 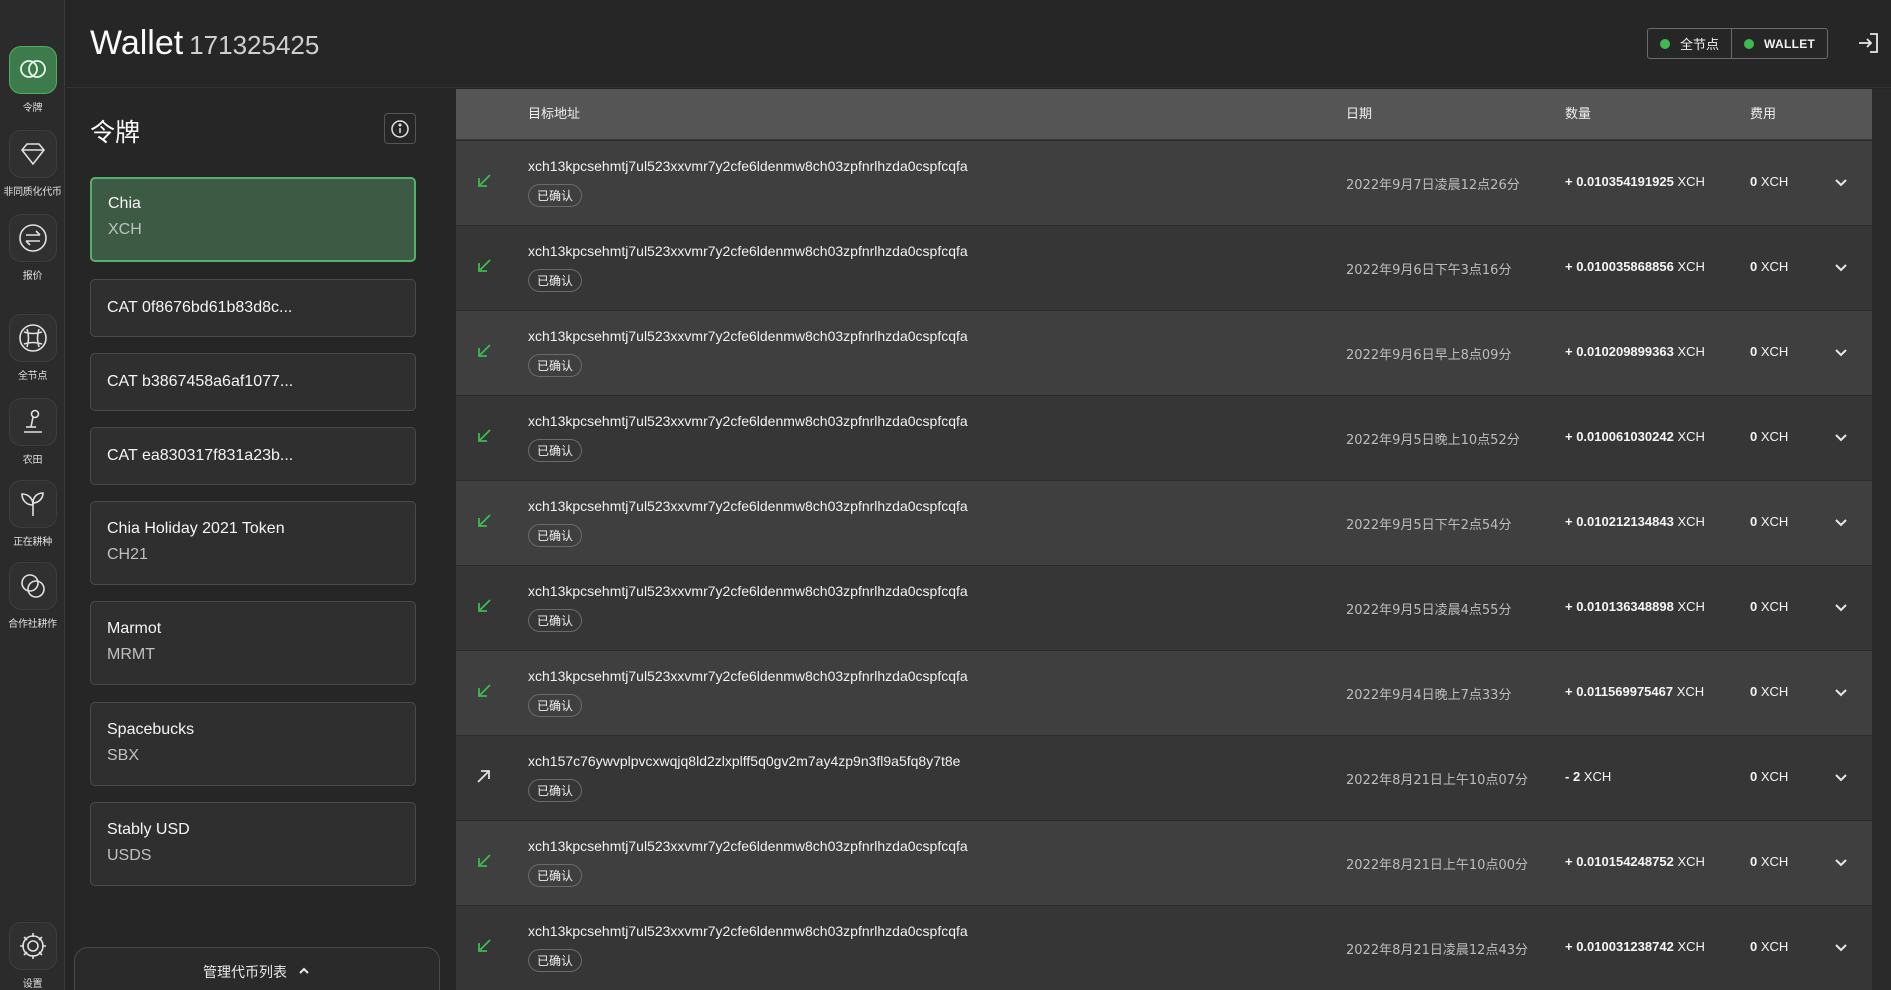 What do you see at coordinates (257, 968) in the screenshot?
I see `manage-token-list-button: 管理代币列表` at bounding box center [257, 968].